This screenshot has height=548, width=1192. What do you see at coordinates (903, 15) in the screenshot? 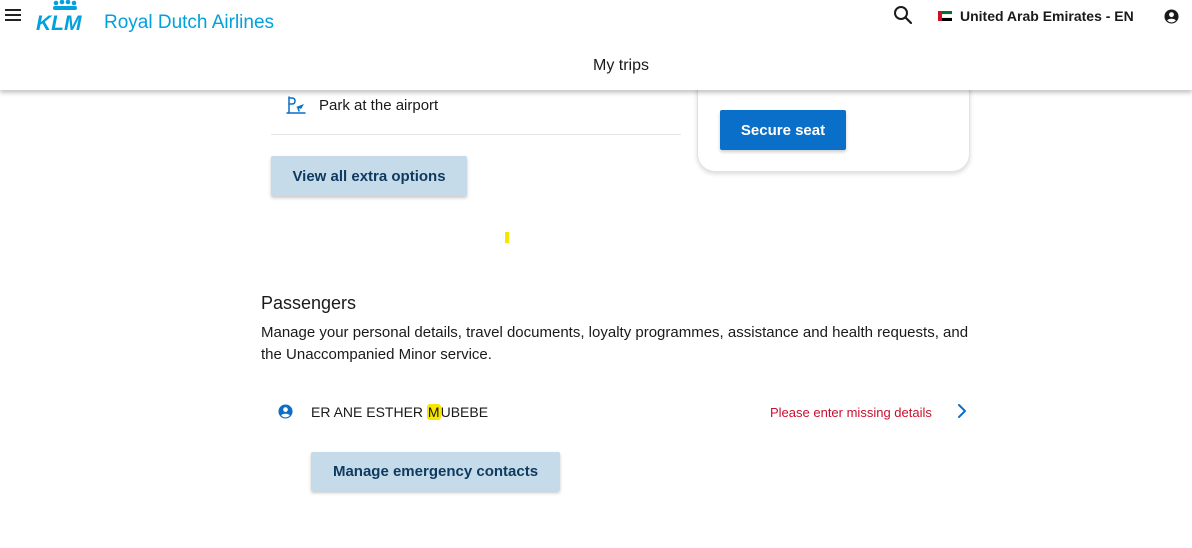
I see `search-icon` at bounding box center [903, 15].